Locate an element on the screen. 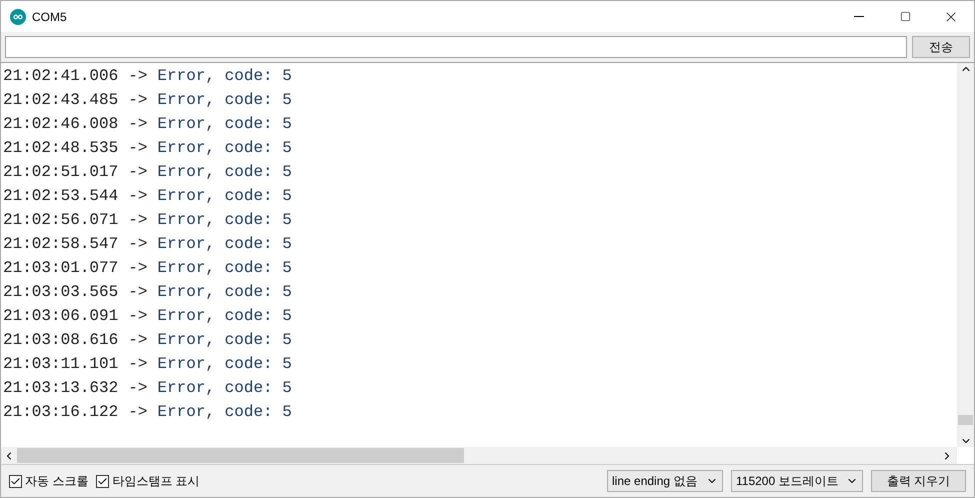 This screenshot has width=975, height=498. window-title: COM5 is located at coordinates (49, 17).